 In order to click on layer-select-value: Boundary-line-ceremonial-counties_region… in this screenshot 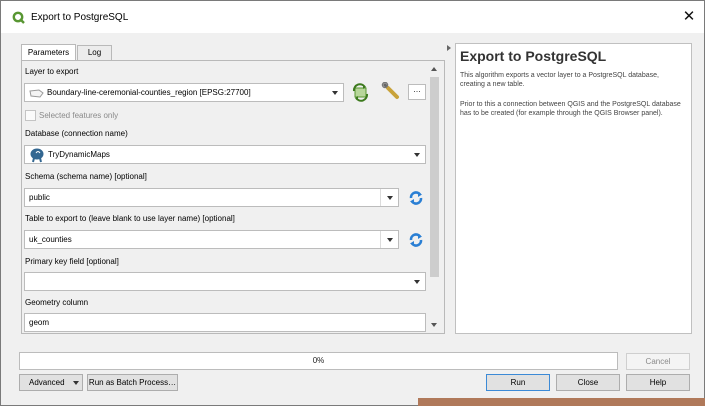, I will do `click(149, 92)`.